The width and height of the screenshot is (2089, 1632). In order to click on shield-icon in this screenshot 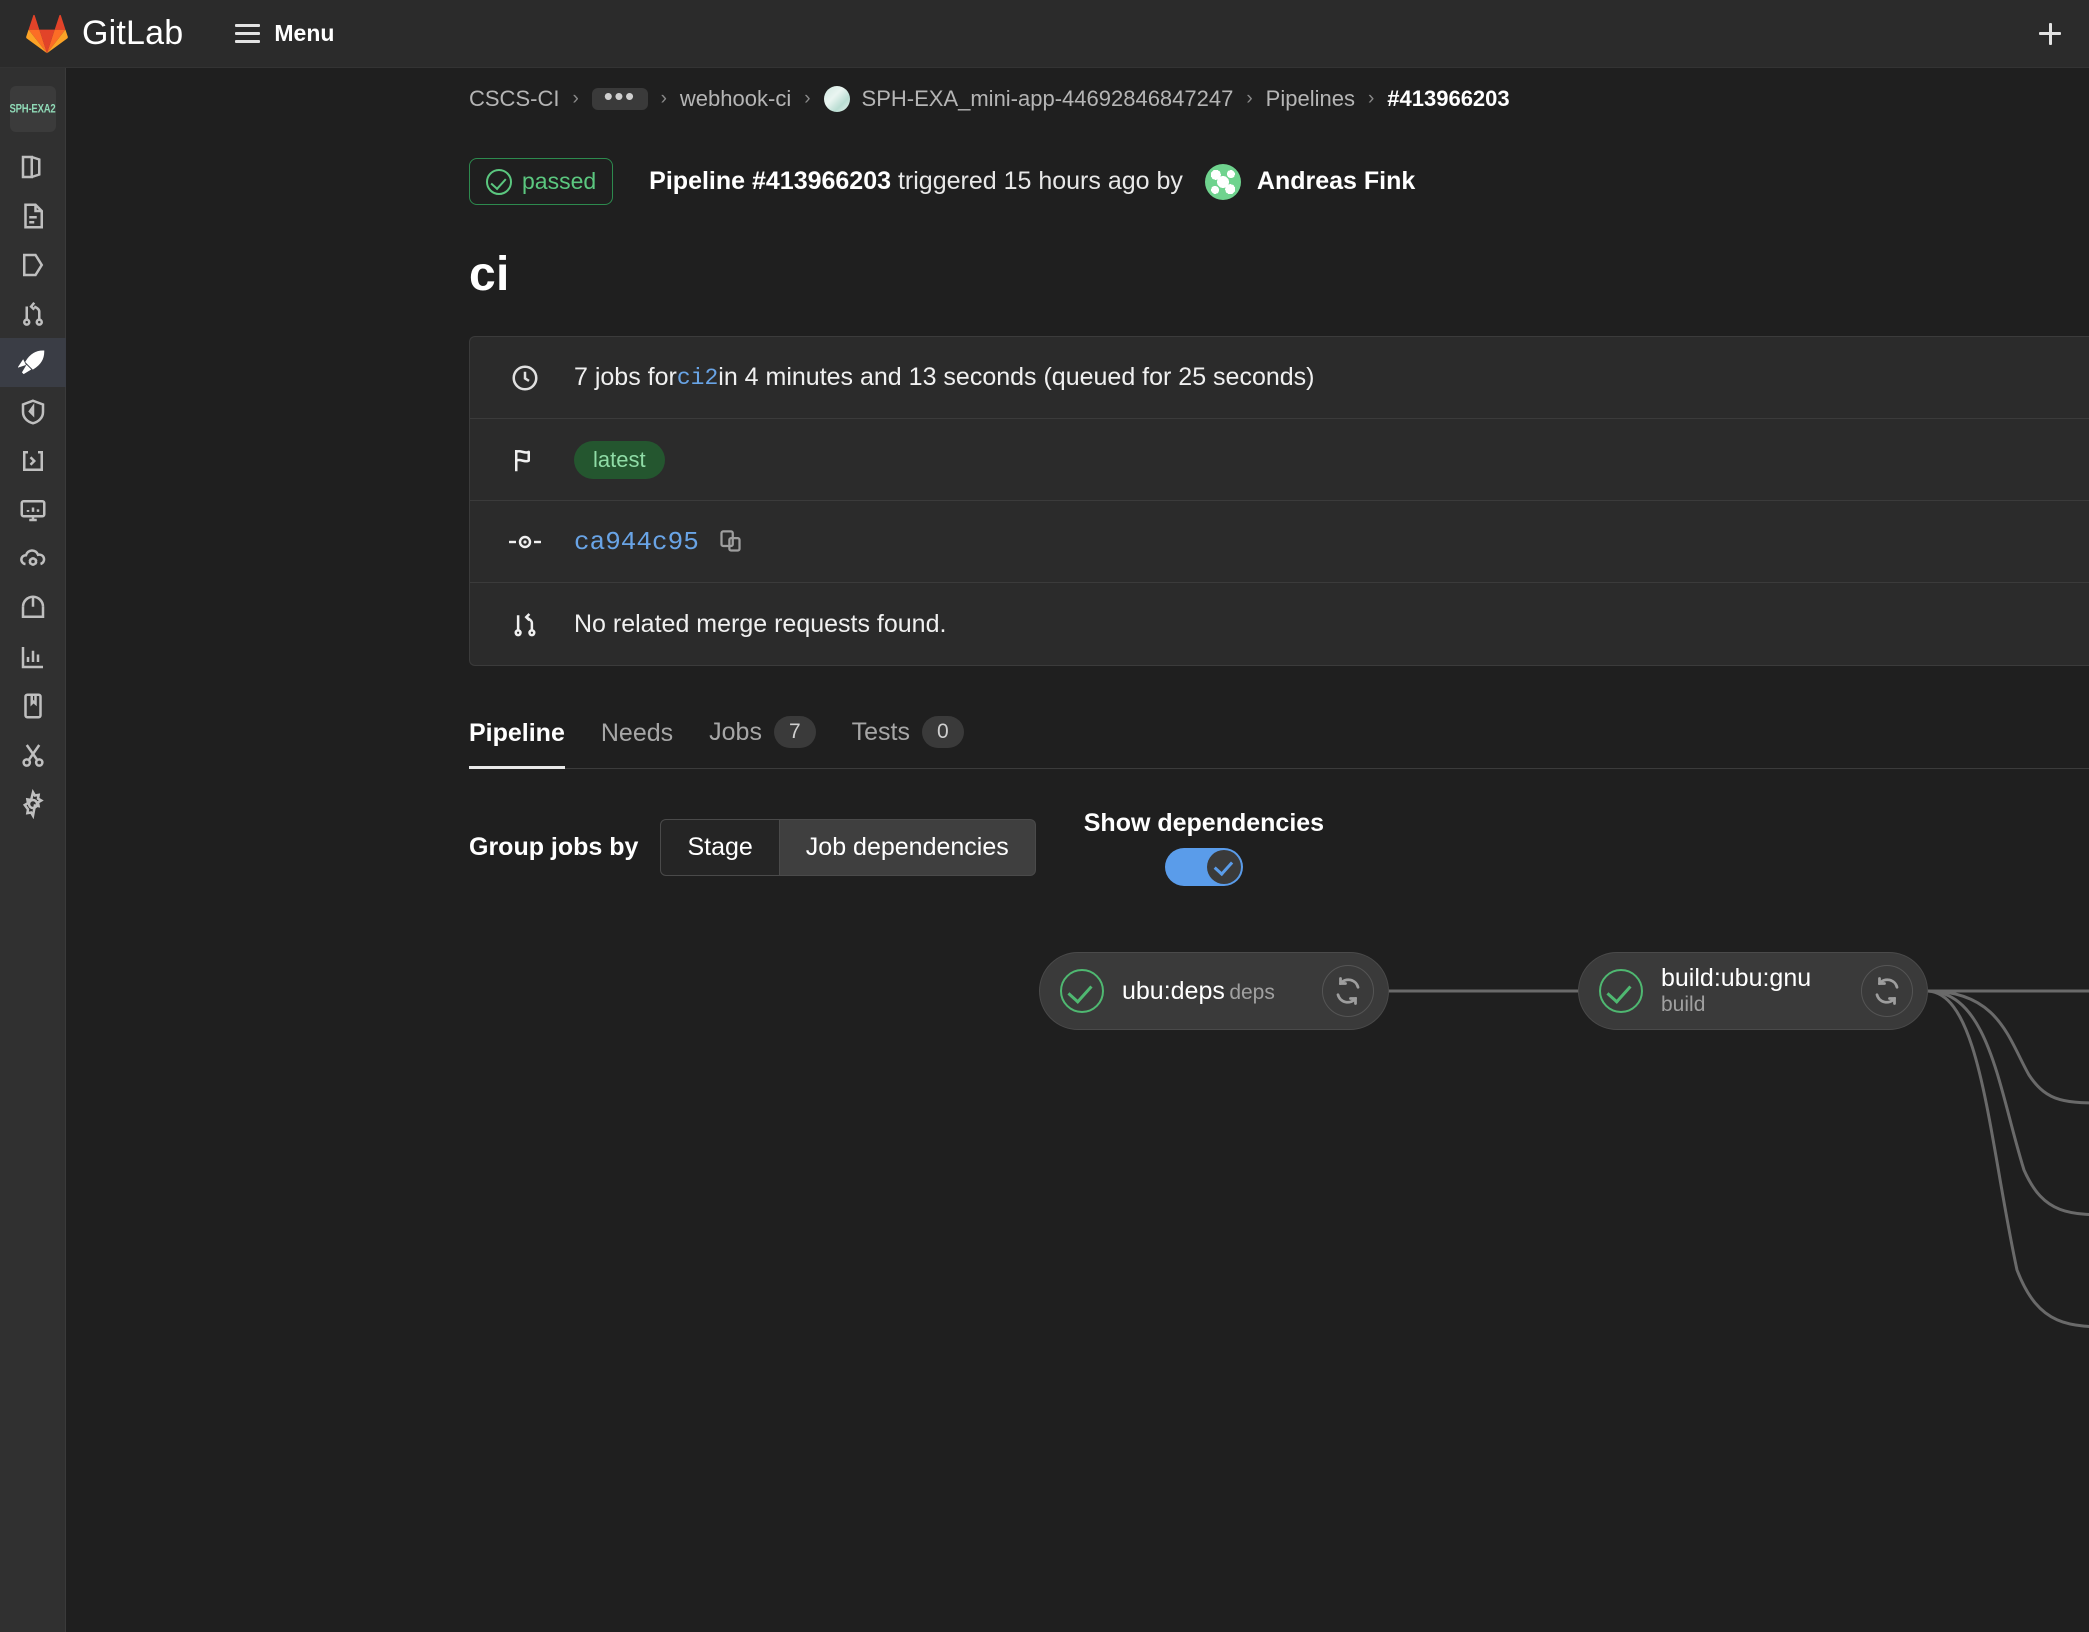, I will do `click(33, 411)`.